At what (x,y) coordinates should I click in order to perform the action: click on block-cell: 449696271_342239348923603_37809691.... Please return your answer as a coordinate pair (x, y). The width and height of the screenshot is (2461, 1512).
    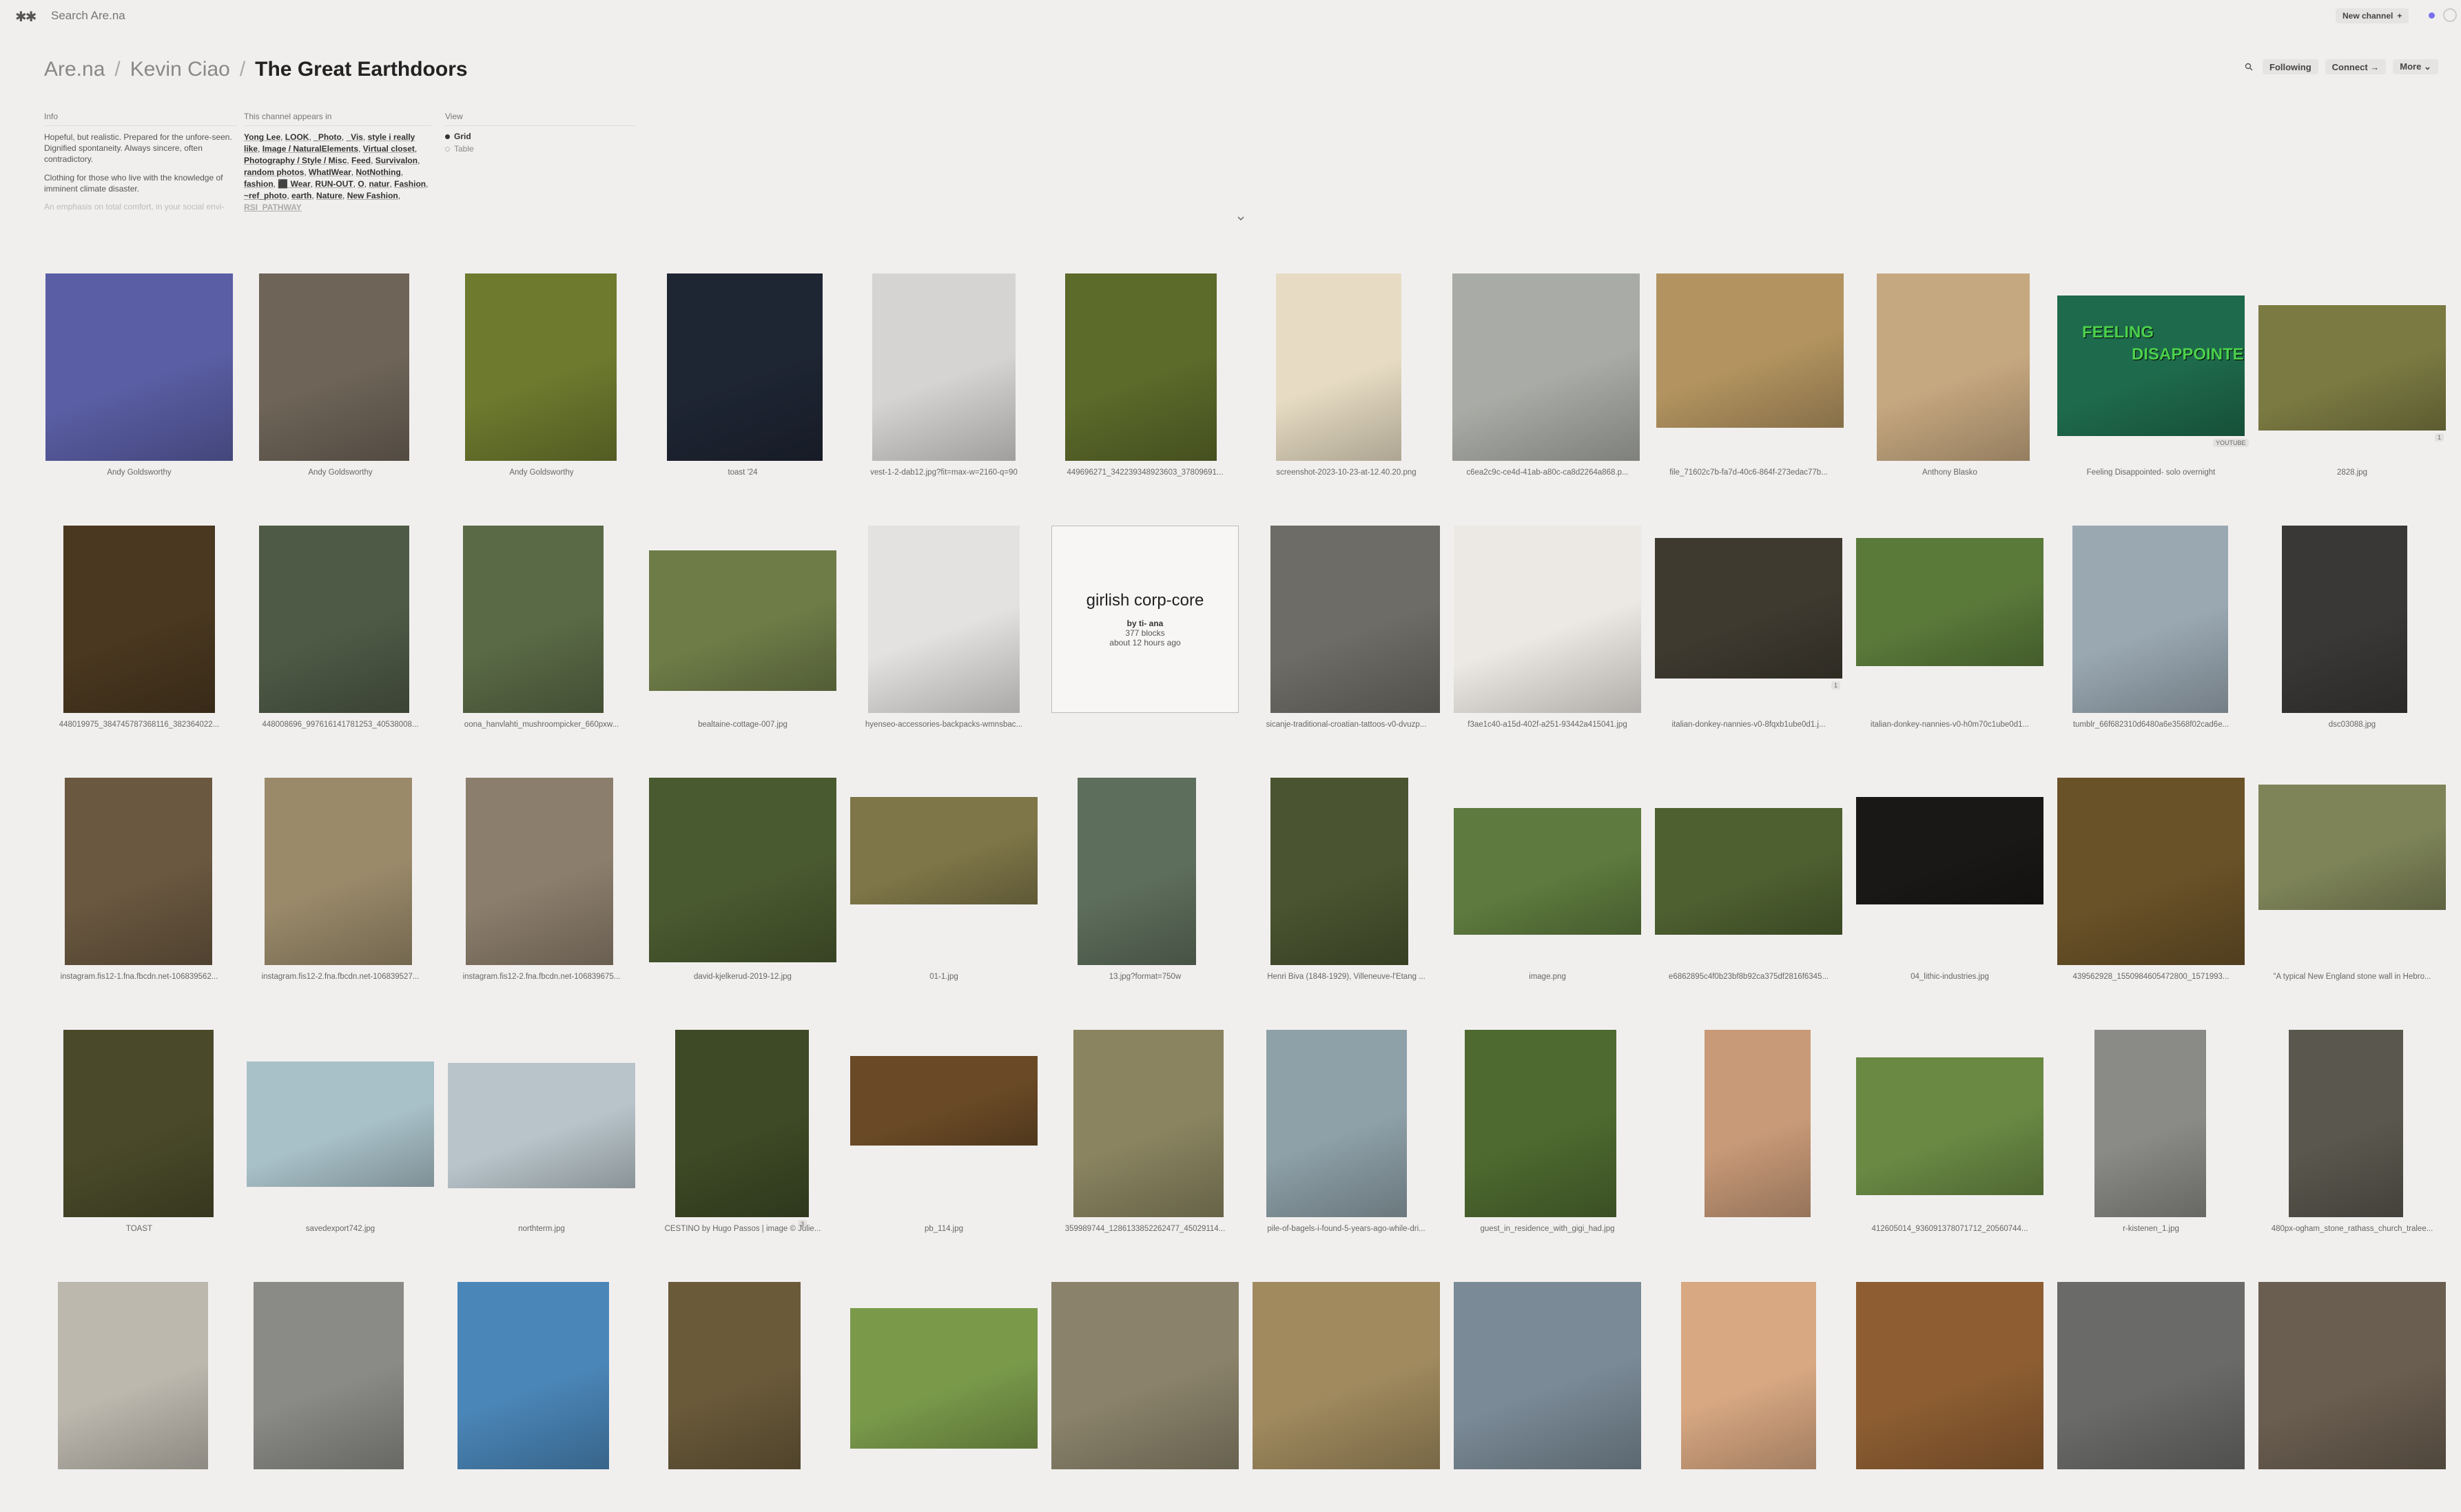
    Looking at the image, I should click on (1145, 377).